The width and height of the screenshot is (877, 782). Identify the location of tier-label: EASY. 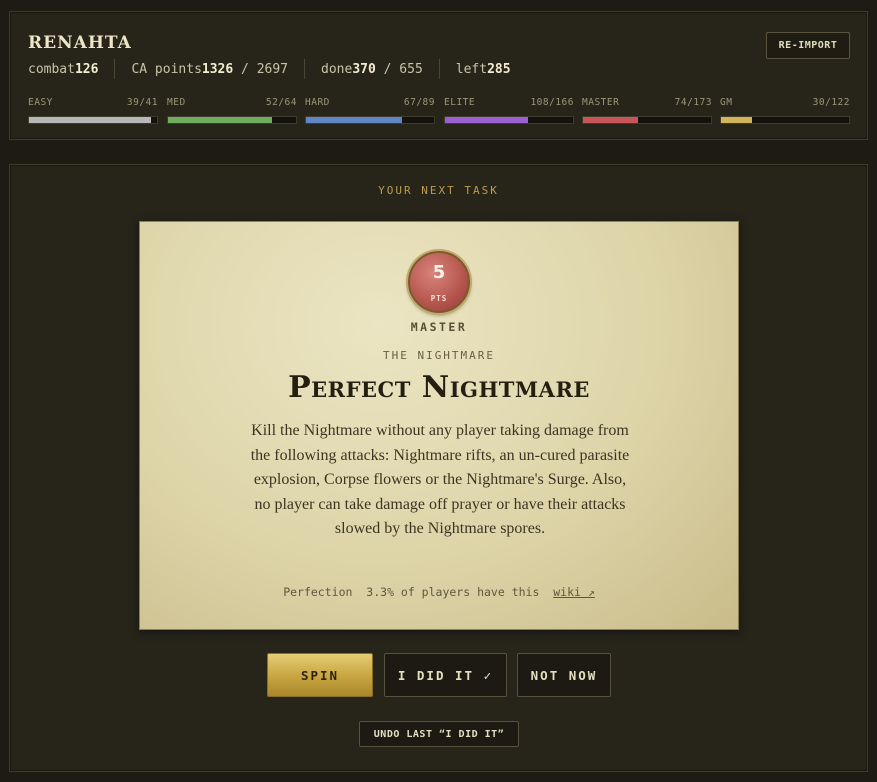
(40, 102).